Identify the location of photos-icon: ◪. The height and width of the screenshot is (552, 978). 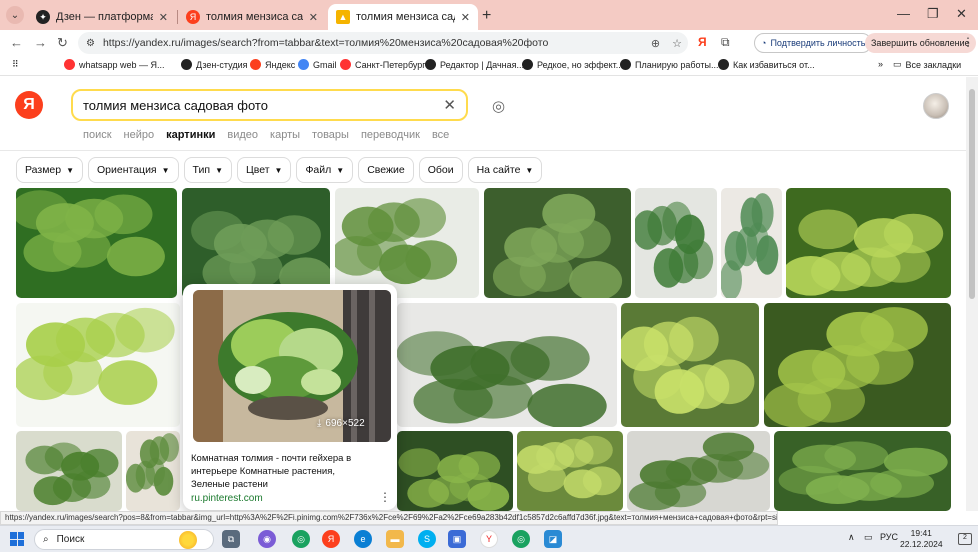
(553, 539).